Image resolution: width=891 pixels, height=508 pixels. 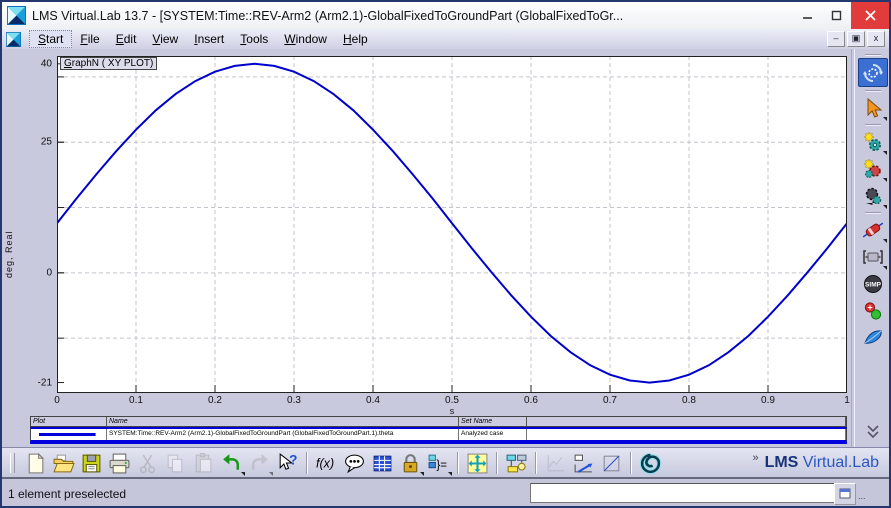 What do you see at coordinates (203, 463) in the screenshot?
I see `paste-button` at bounding box center [203, 463].